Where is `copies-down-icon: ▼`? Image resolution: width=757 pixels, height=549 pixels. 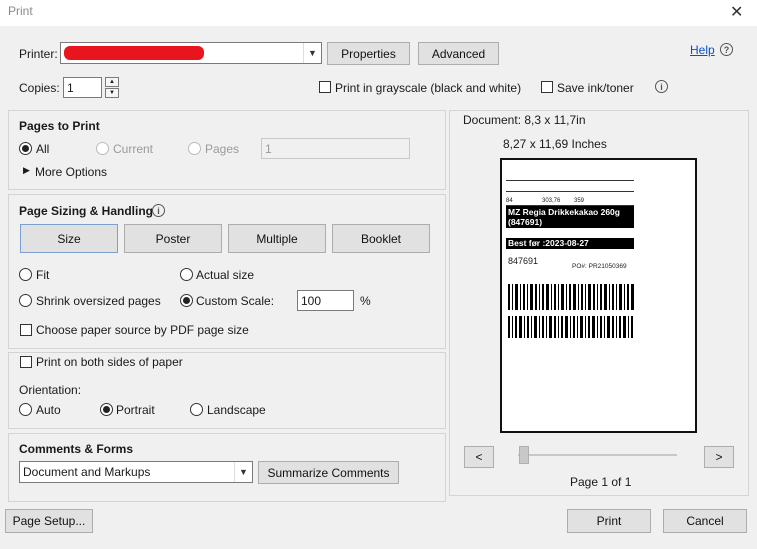 copies-down-icon: ▼ is located at coordinates (112, 93).